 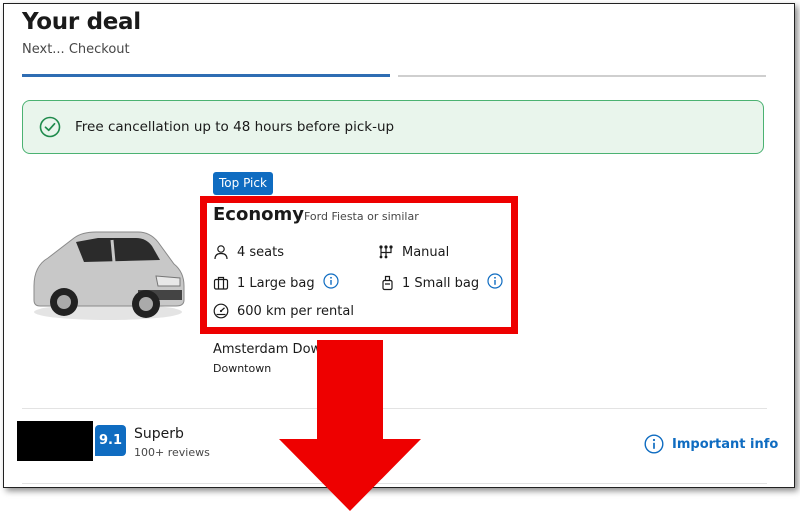 What do you see at coordinates (81, 22) in the screenshot?
I see `page-title: Your deal` at bounding box center [81, 22].